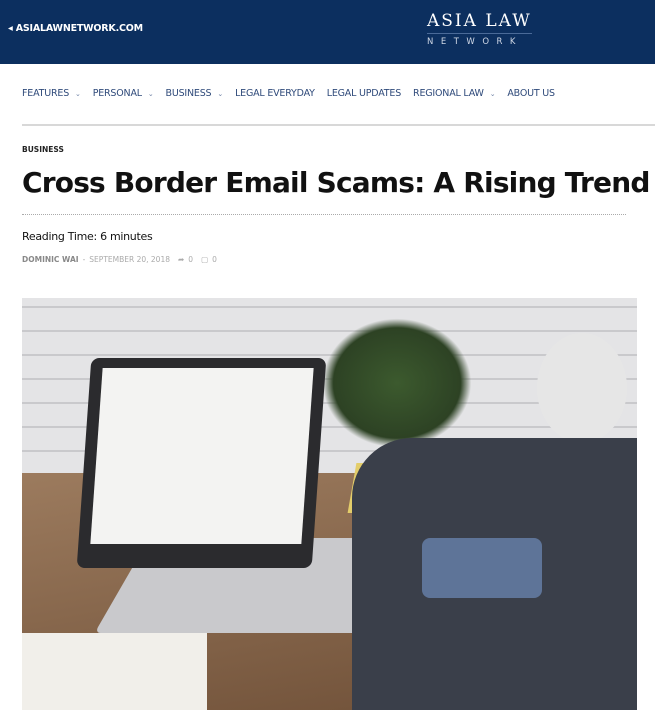 This screenshot has height=726, width=655. Describe the element at coordinates (202, 456) in the screenshot. I see `image-screen` at that location.